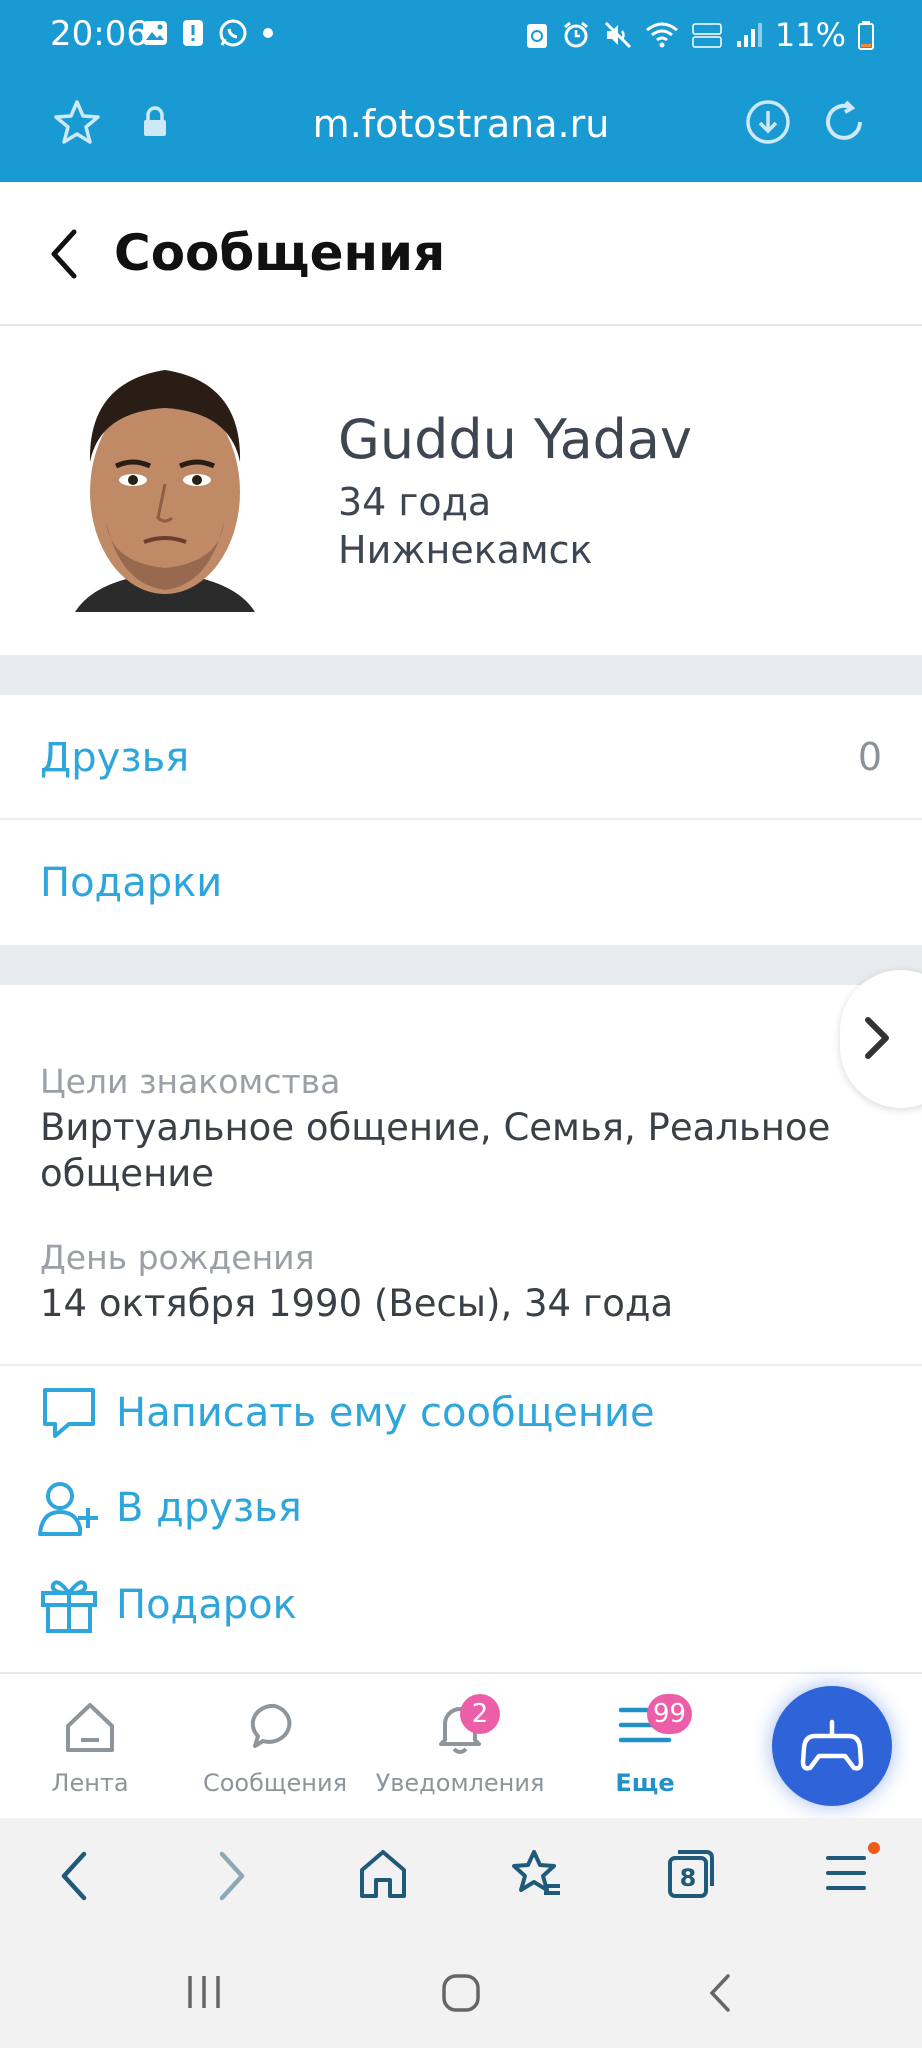  What do you see at coordinates (271, 1725) in the screenshot?
I see `message-icon` at bounding box center [271, 1725].